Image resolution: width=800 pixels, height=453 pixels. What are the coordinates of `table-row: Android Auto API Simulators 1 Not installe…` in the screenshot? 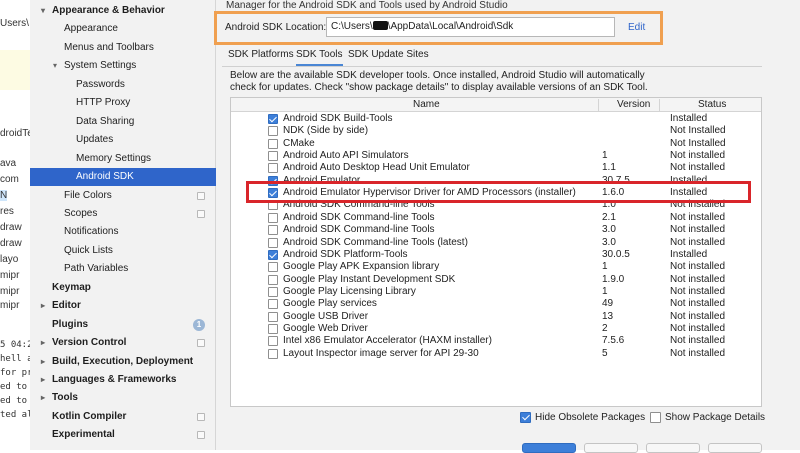 It's located at (496, 156).